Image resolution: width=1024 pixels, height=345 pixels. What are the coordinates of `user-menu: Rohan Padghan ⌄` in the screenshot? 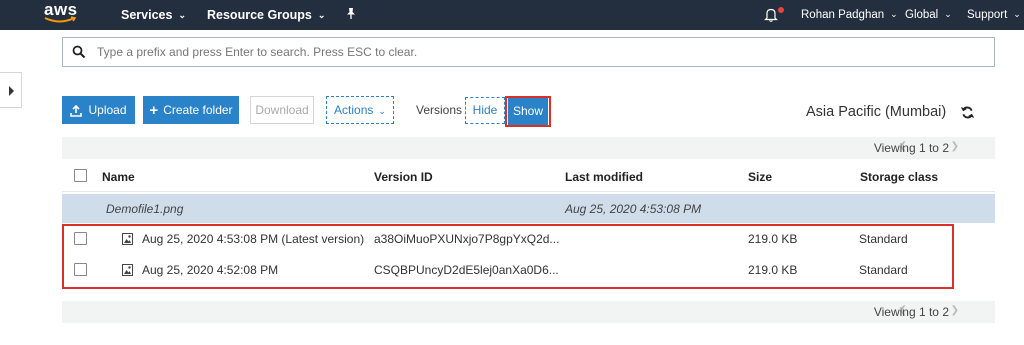 It's located at (849, 15).